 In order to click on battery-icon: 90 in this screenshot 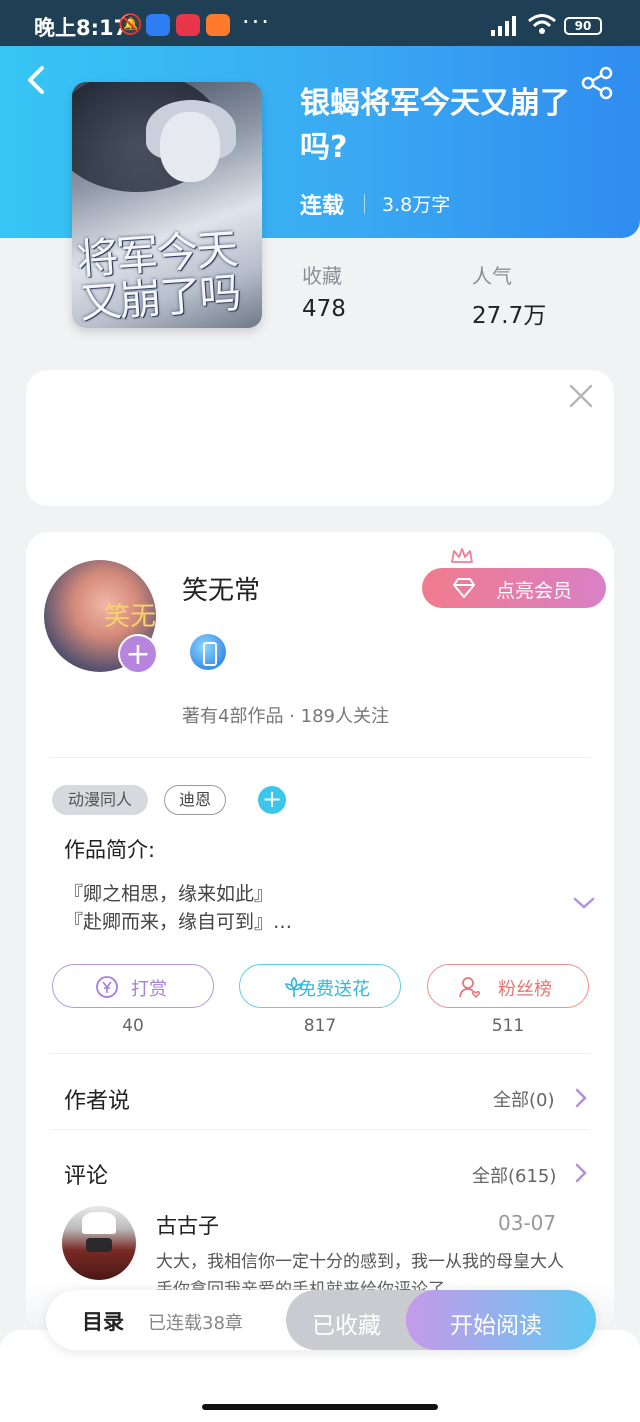, I will do `click(583, 26)`.